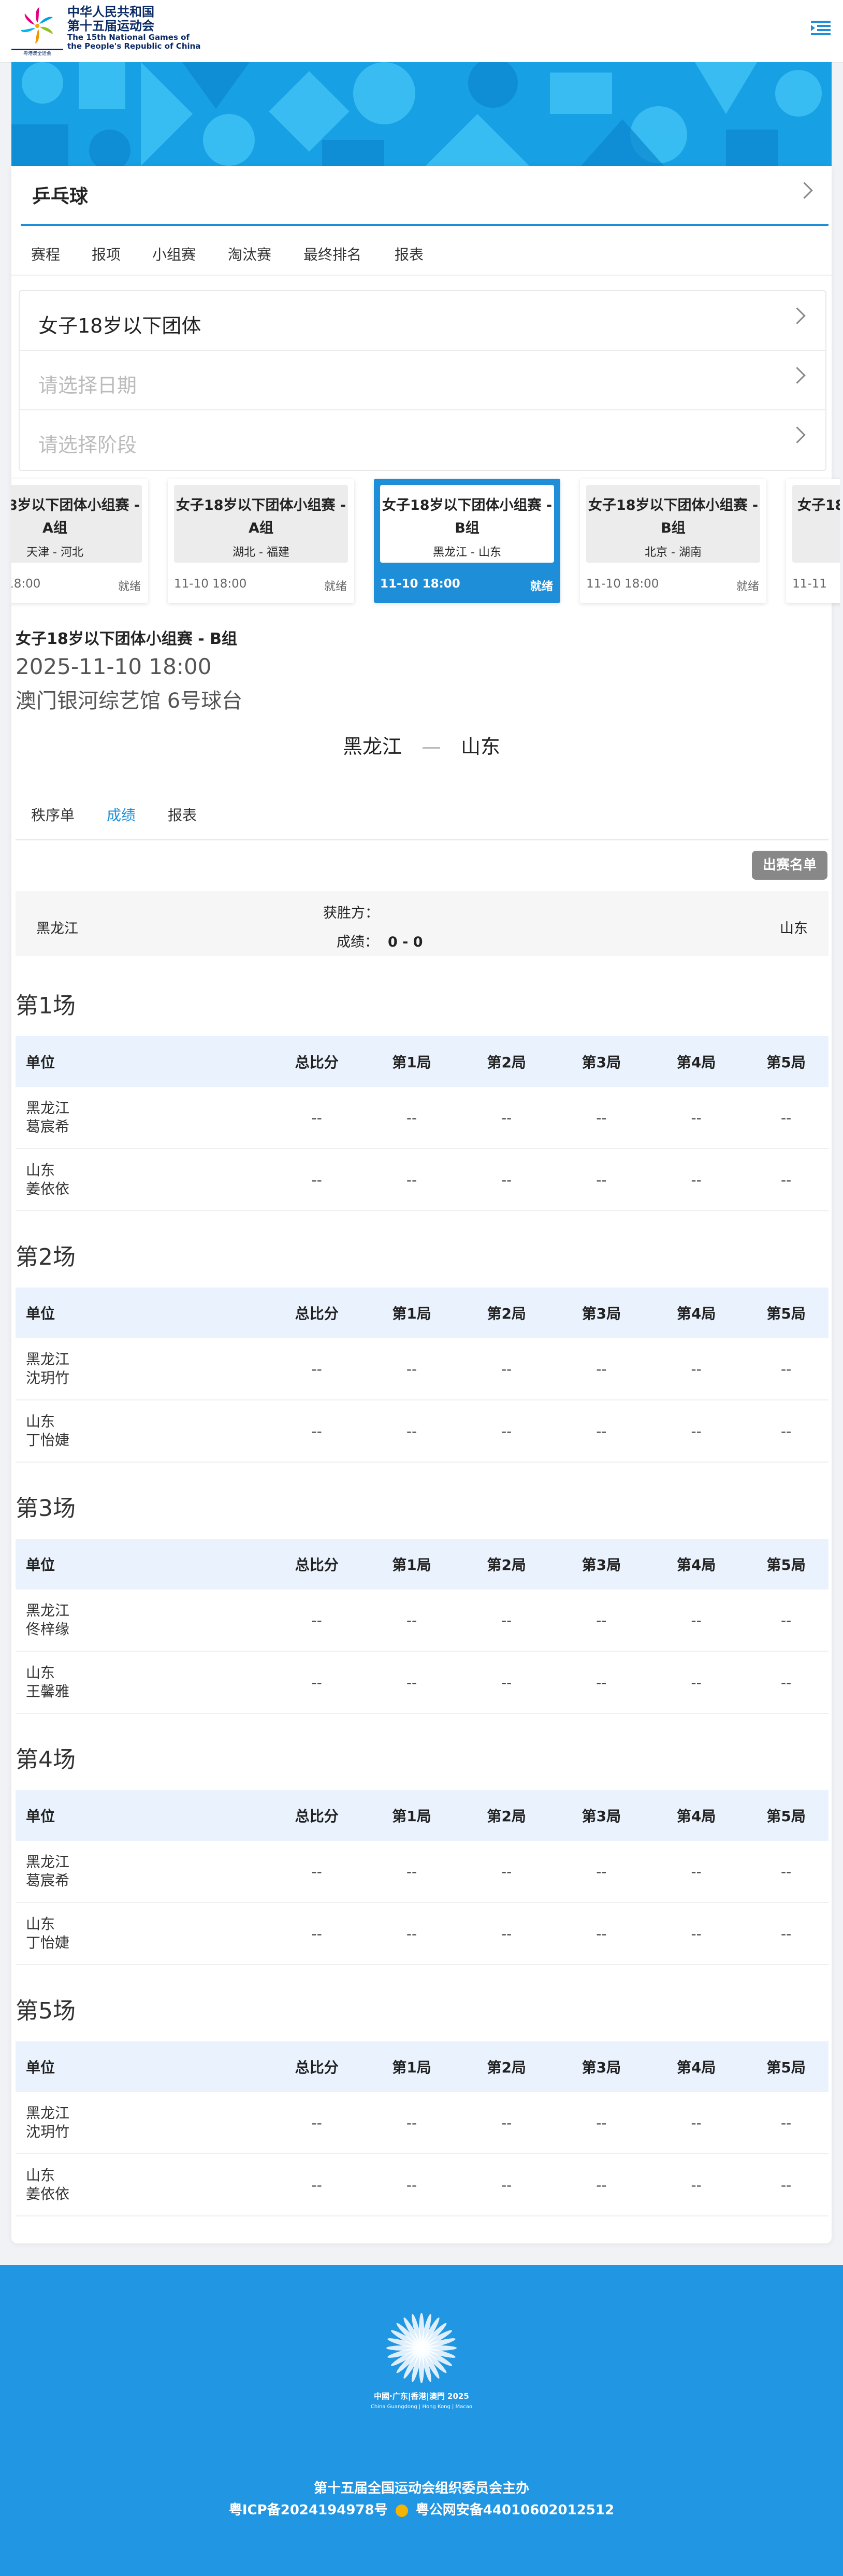 The image size is (843, 2576). I want to click on police-record-link: 粤公网安备44010602012512, so click(515, 2510).